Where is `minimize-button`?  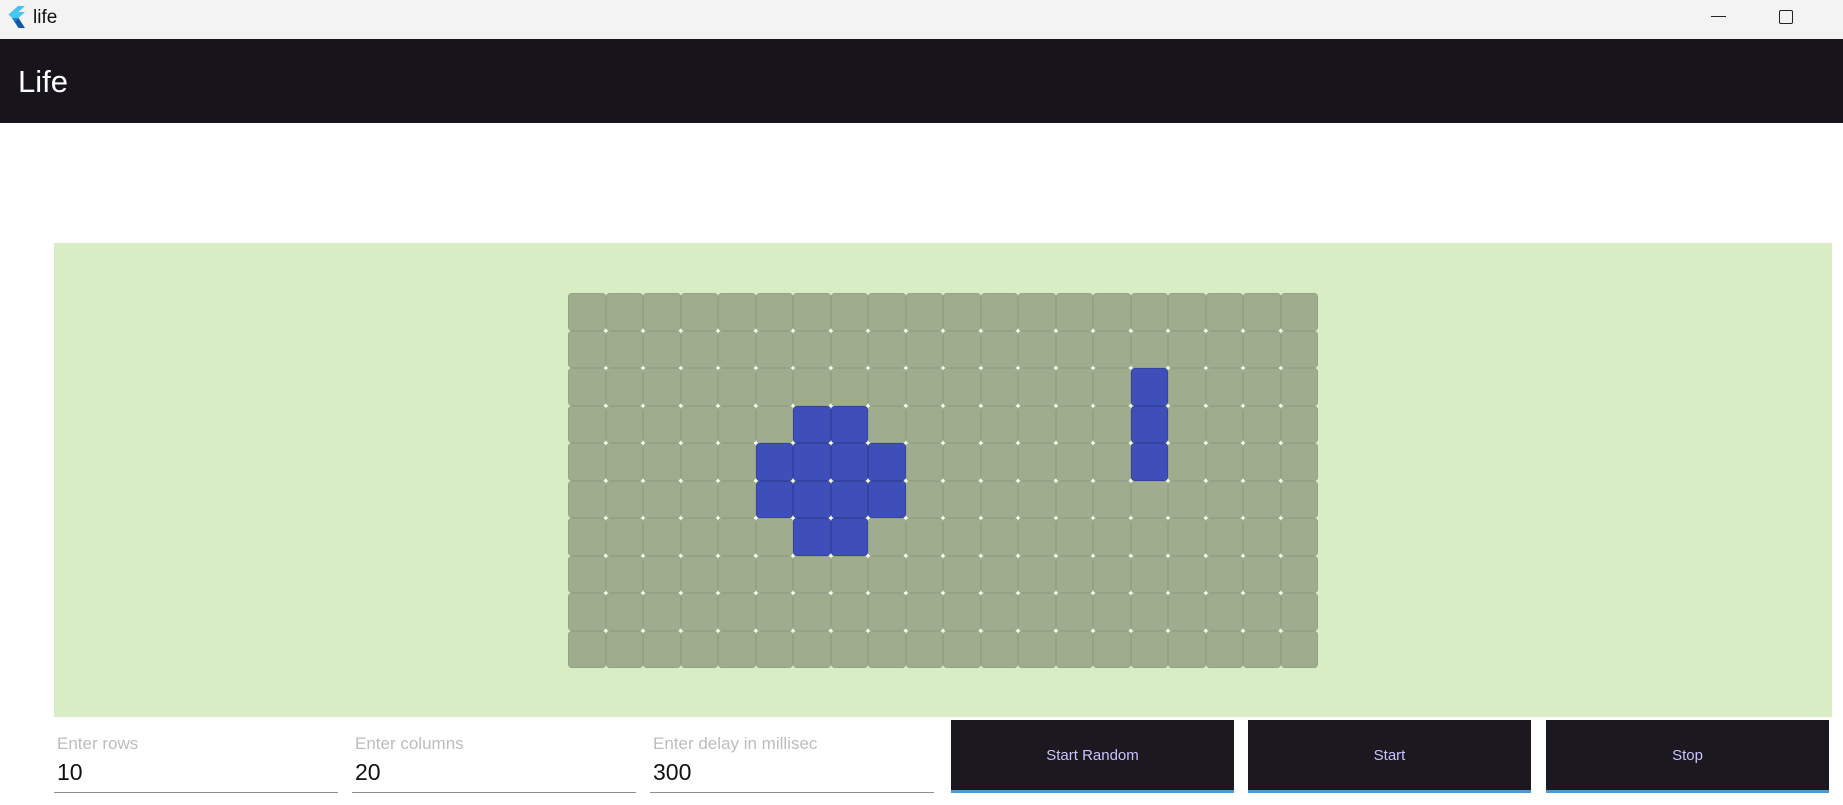
minimize-button is located at coordinates (1718, 16).